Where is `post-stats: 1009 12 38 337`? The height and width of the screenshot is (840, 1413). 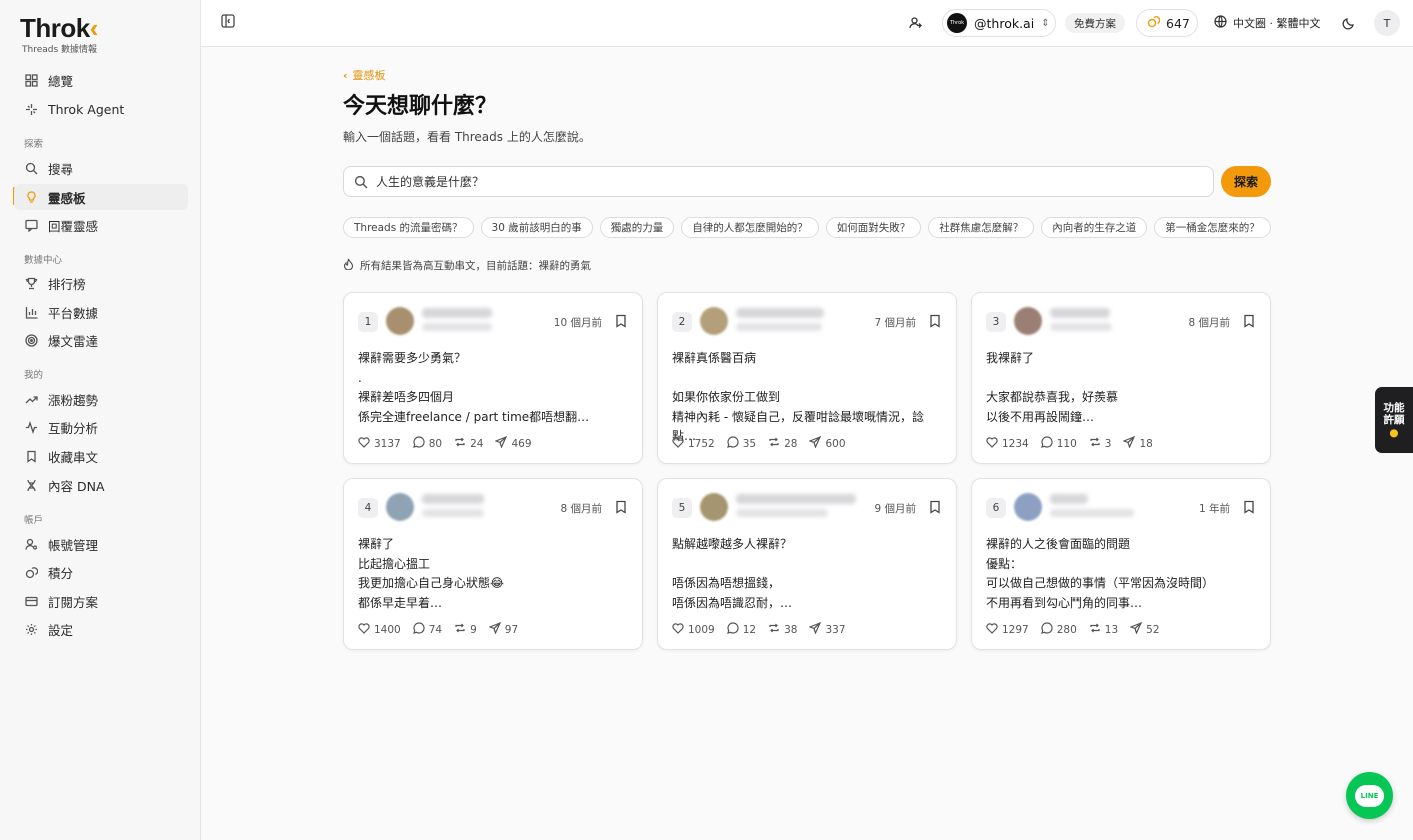
post-stats: 1009 12 38 337 is located at coordinates (765, 629).